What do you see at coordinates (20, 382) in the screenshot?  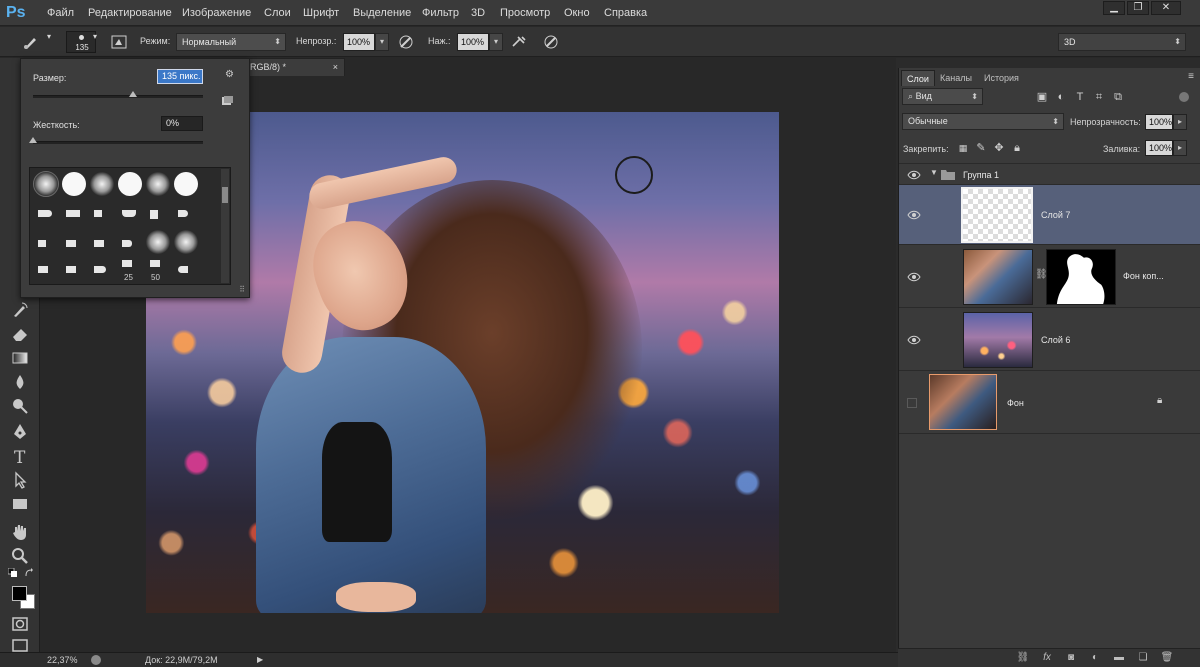 I see `blur-tool-icon` at bounding box center [20, 382].